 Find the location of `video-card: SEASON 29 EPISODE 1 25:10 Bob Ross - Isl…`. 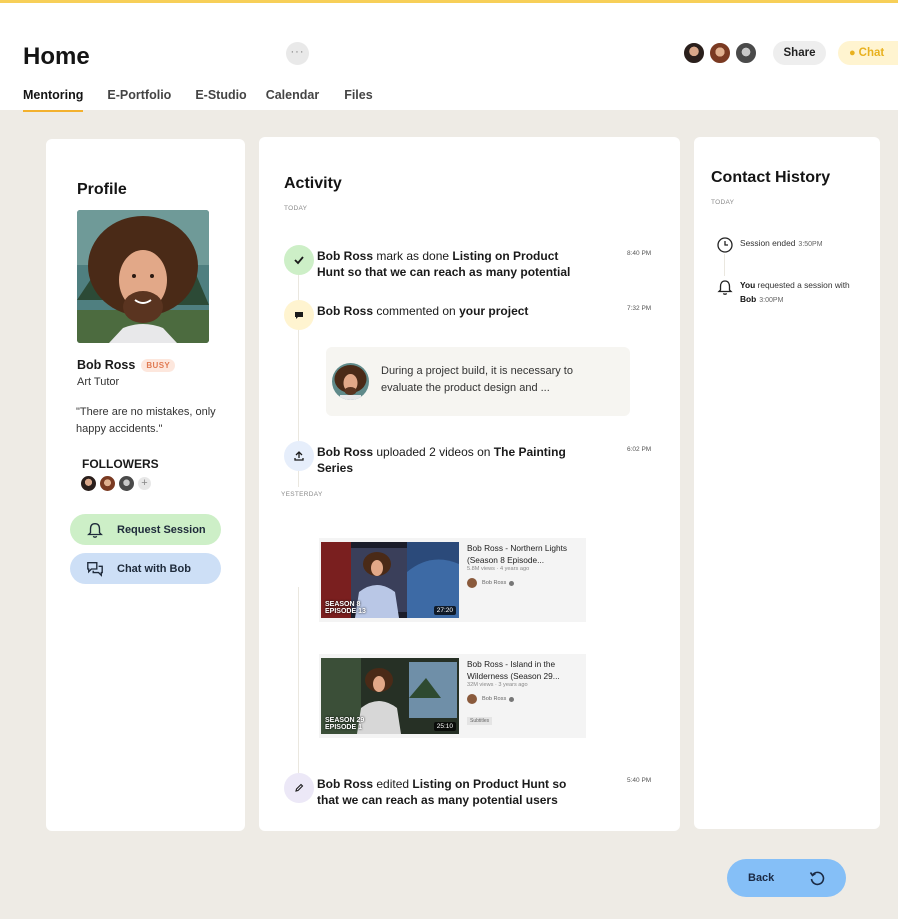

video-card: SEASON 29 EPISODE 1 25:10 Bob Ross - Isl… is located at coordinates (452, 696).